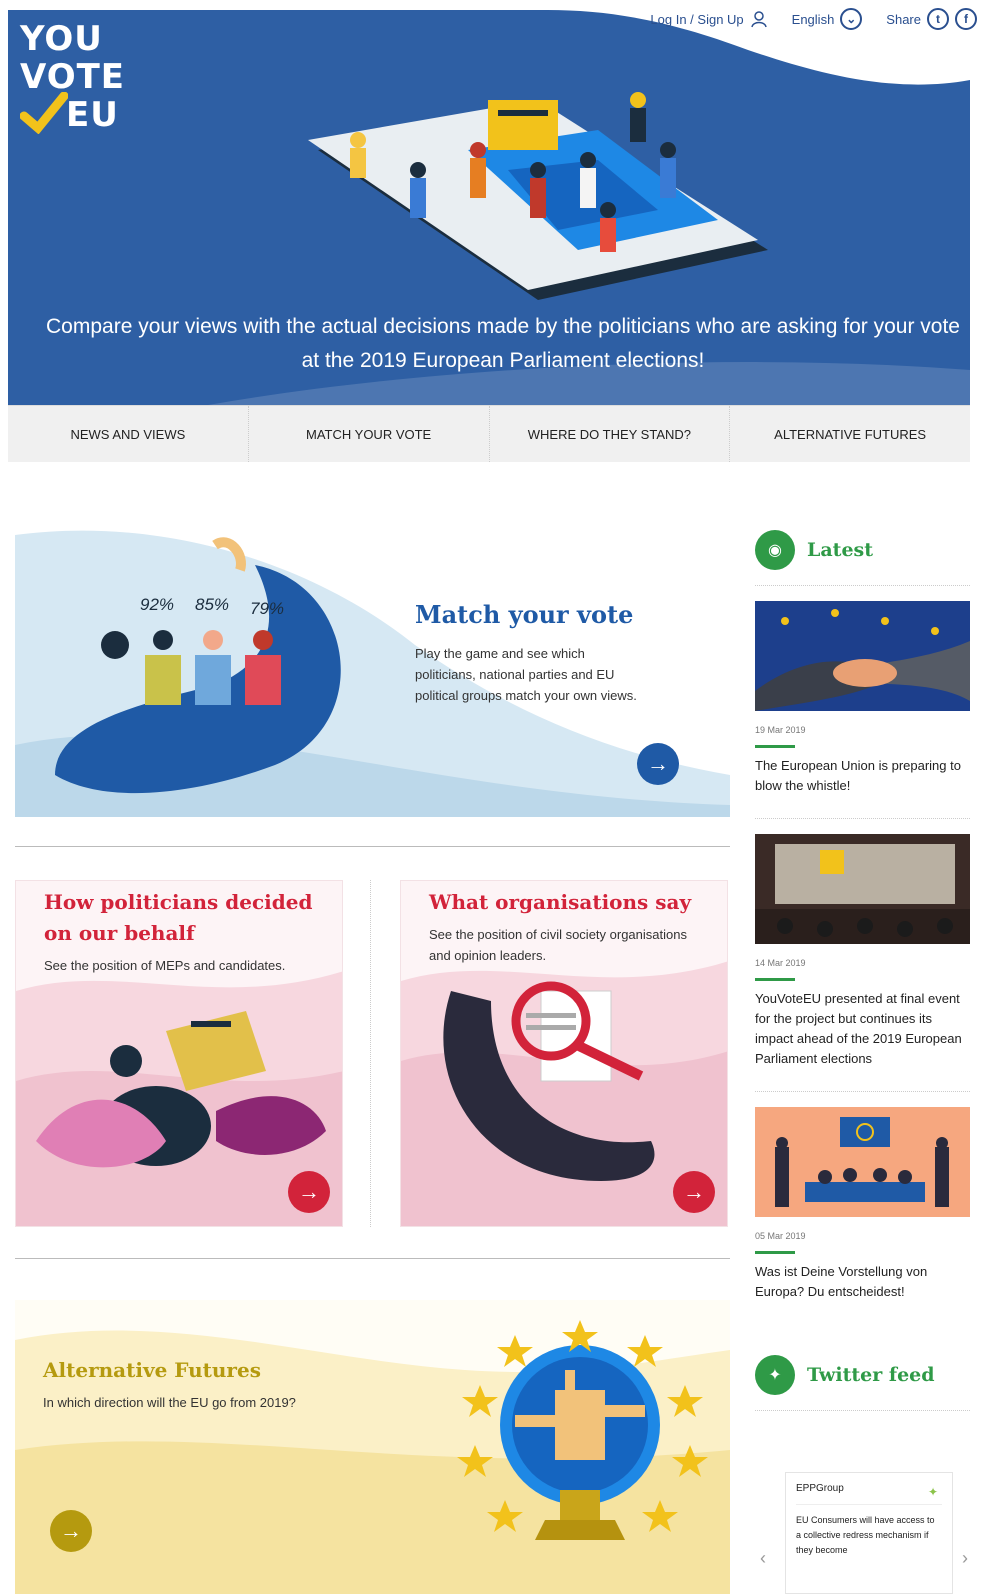 The width and height of the screenshot is (987, 1594). I want to click on latest-heading-text: Latest, so click(840, 550).